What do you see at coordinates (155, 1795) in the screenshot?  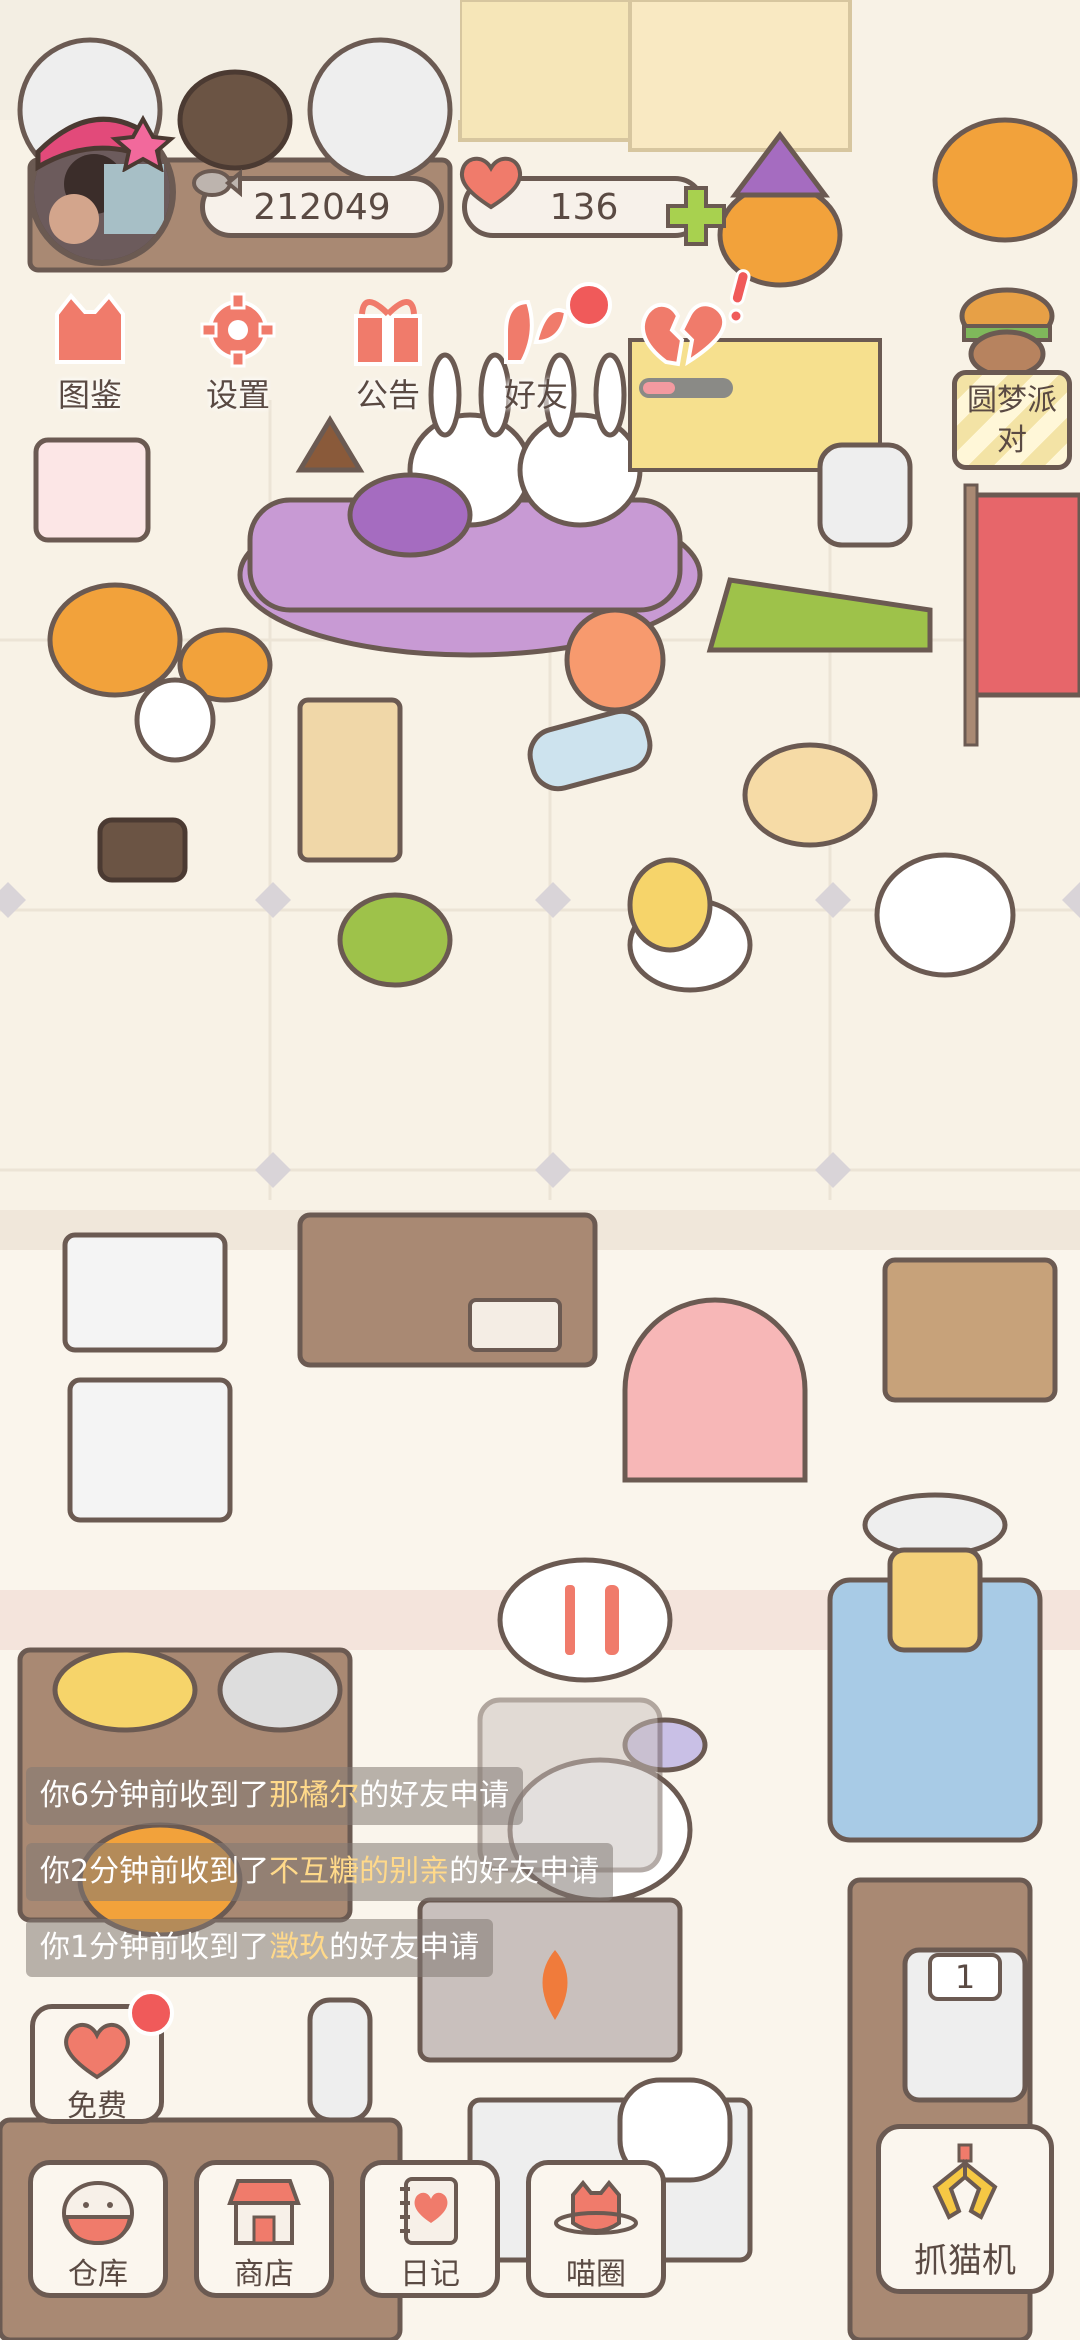 I see `notice-prefix: 你6分钟前收到了` at bounding box center [155, 1795].